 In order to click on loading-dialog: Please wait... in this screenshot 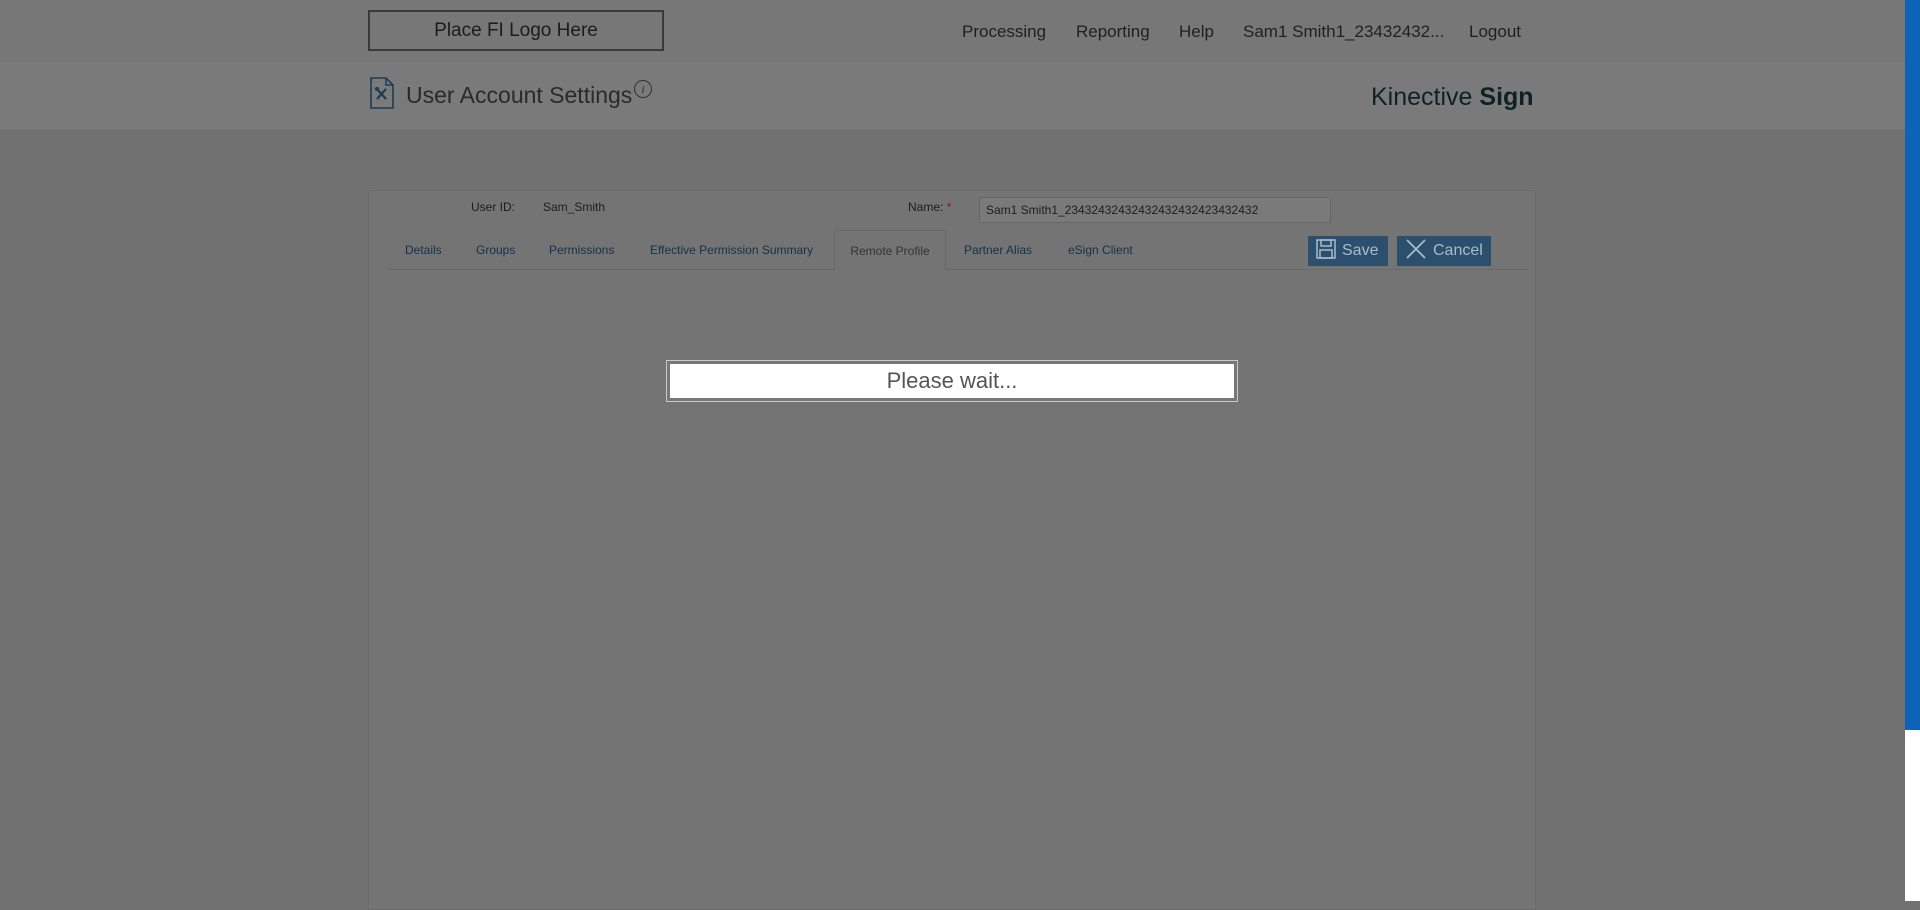, I will do `click(952, 381)`.